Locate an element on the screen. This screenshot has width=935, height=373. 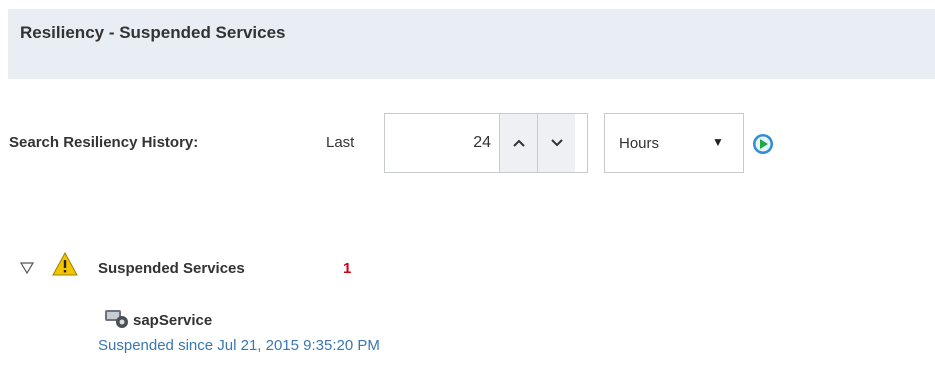
page-title: Resiliency - Suspended Services is located at coordinates (153, 32).